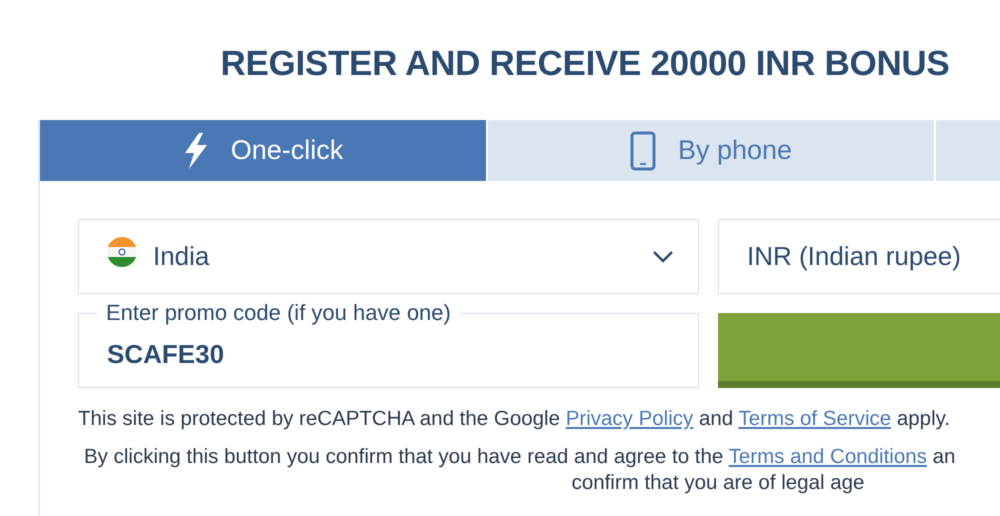  Describe the element at coordinates (630, 418) in the screenshot. I see `privacy-policy-link: Privacy Policy` at that location.